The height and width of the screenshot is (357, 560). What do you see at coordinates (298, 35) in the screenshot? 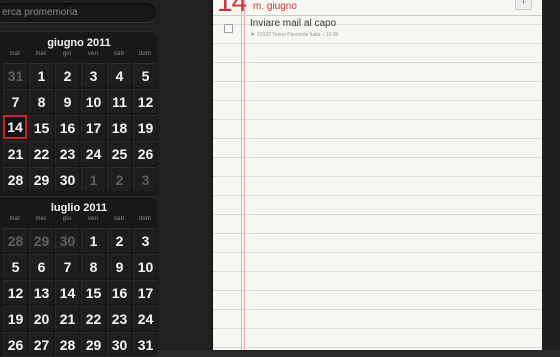
I see `reminder-location-time: 10122 Torino Piemonte Italia – 10:00` at bounding box center [298, 35].